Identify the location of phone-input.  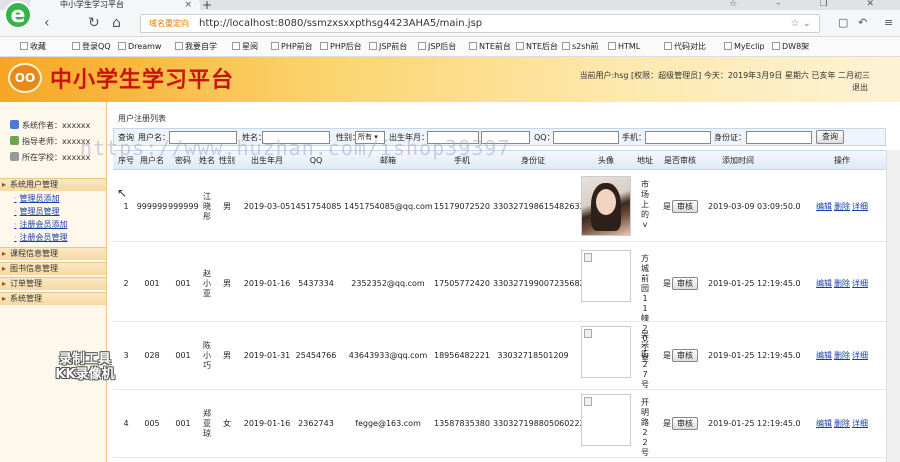
(678, 137).